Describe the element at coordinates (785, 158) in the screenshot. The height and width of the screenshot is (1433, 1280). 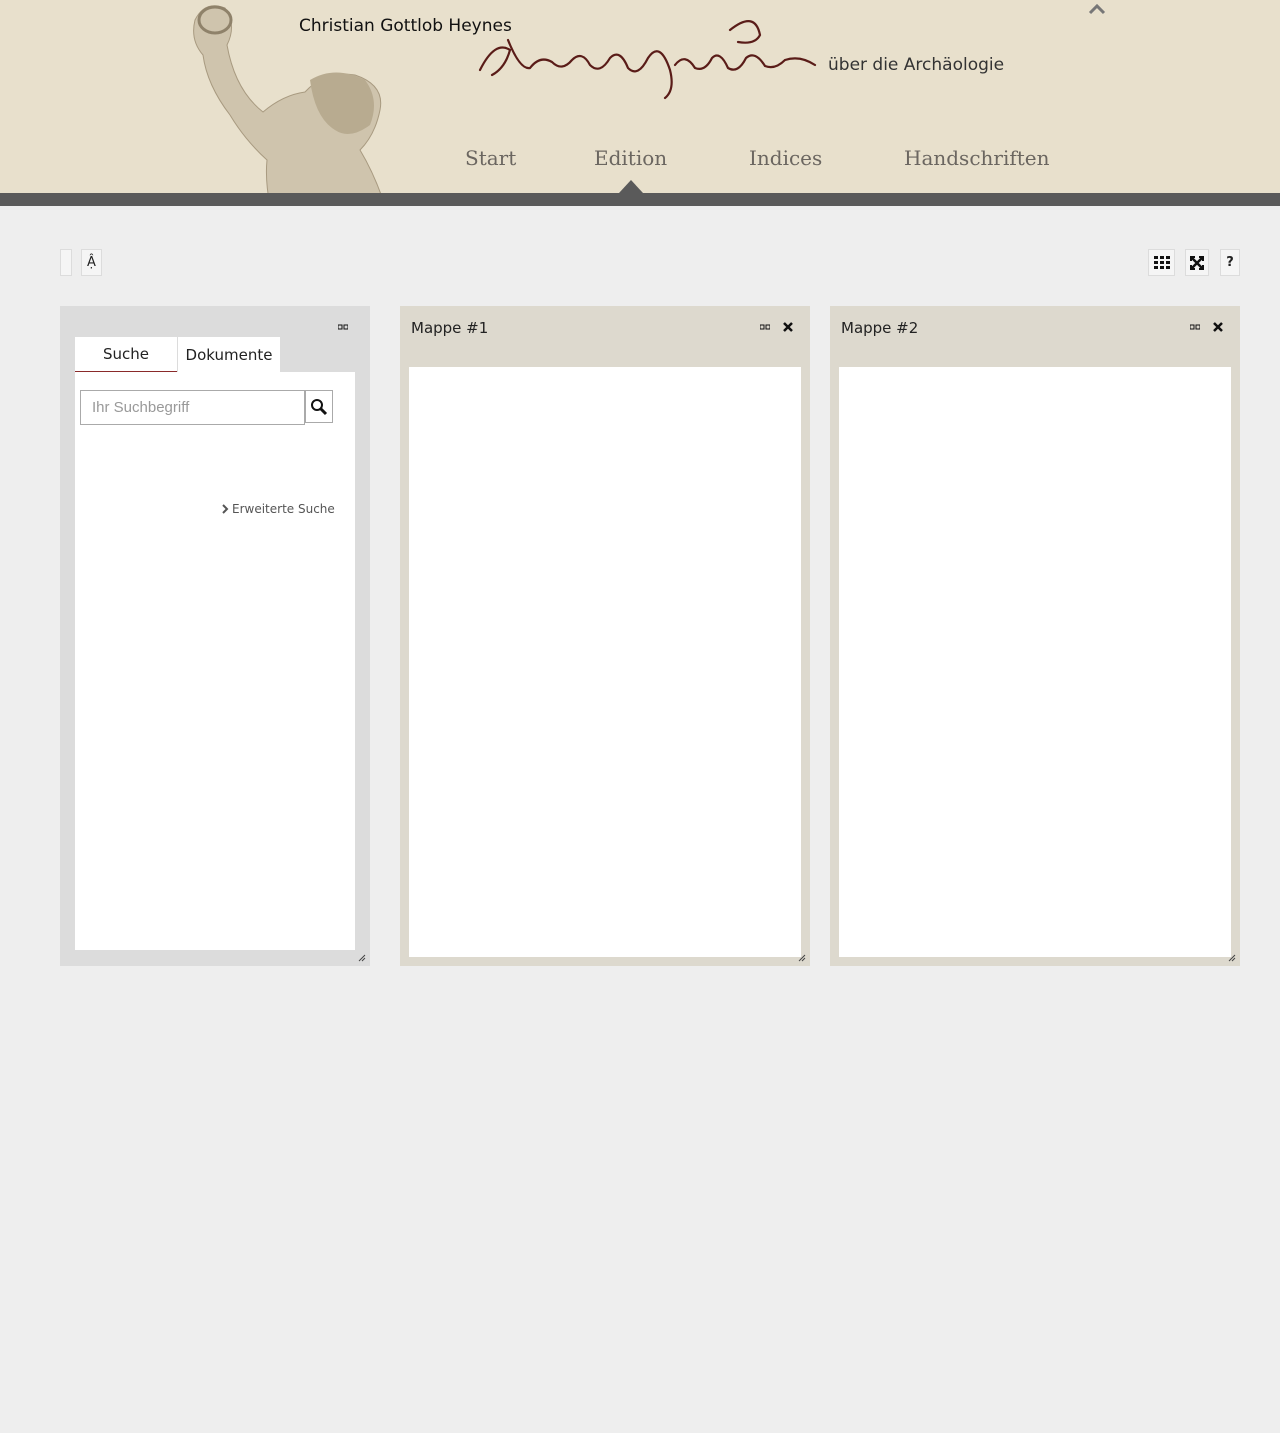
I see `nav-indices: Indices` at that location.